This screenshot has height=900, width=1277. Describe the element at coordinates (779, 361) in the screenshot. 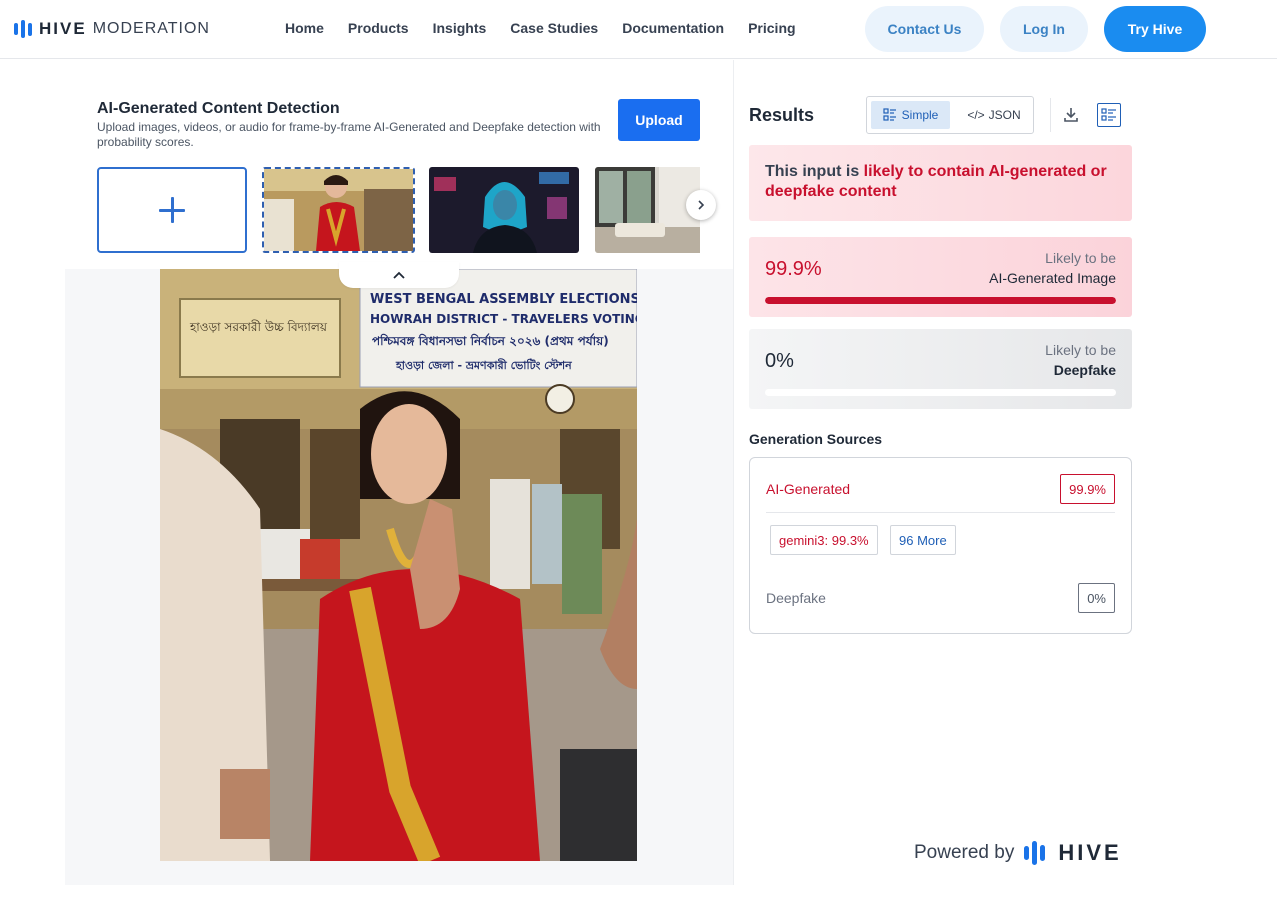

I see `deepfake-score-value: 0%` at that location.